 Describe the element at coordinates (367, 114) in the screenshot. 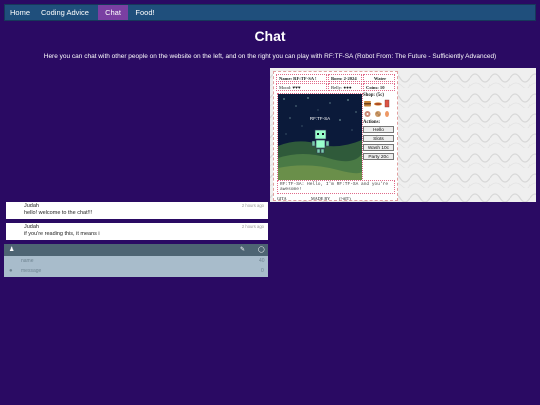

I see `donut-icon` at that location.